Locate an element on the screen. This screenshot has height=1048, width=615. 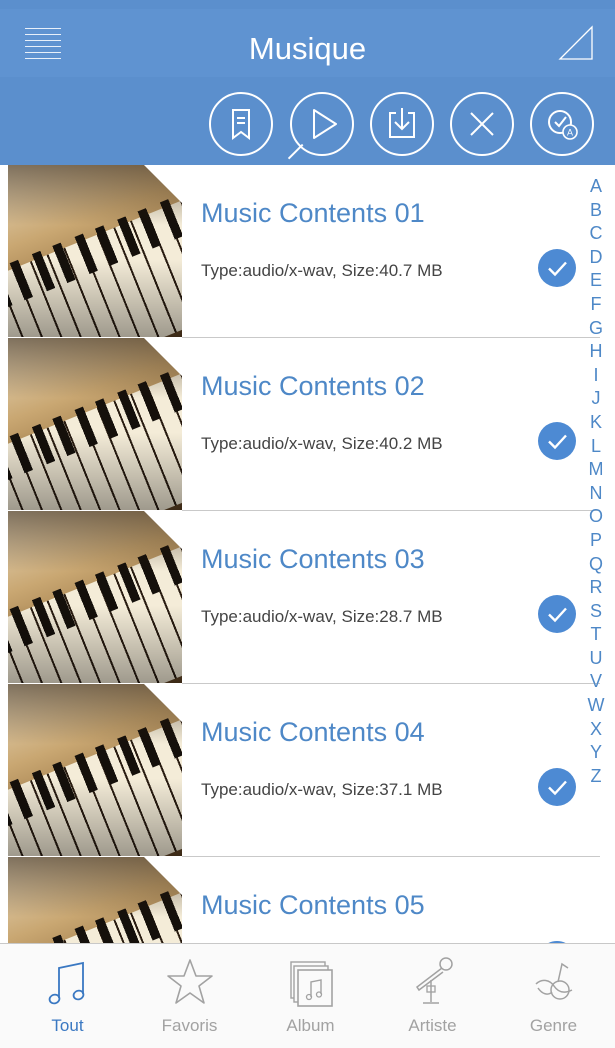
tab-album: Album is located at coordinates (310, 996).